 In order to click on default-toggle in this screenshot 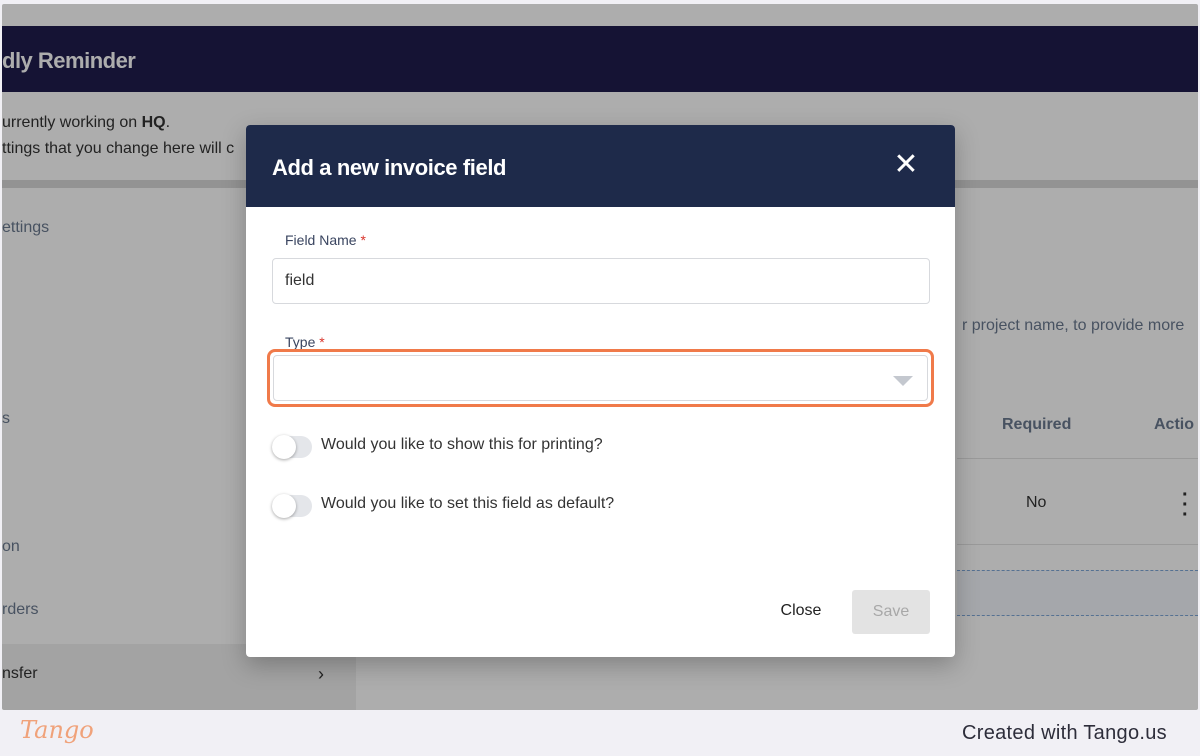, I will do `click(292, 506)`.